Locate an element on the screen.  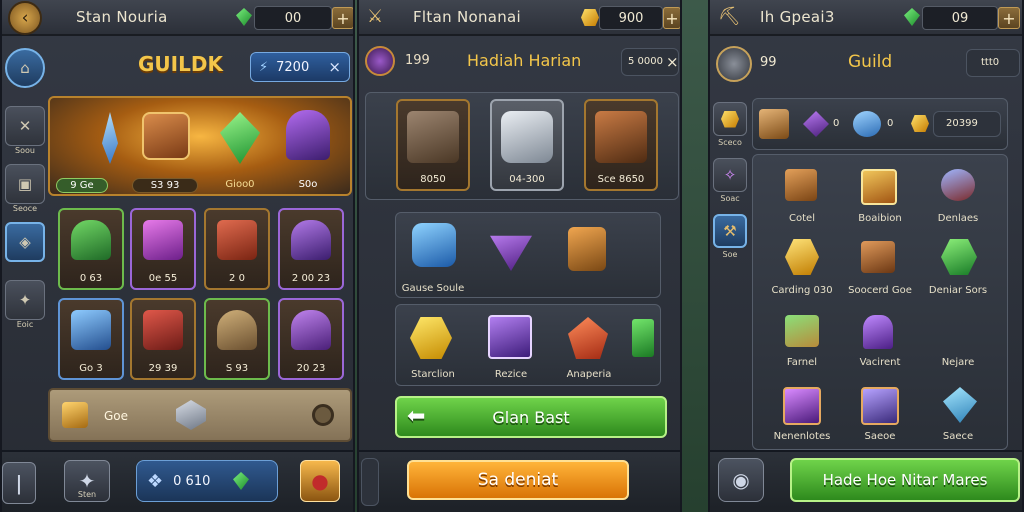
footer-bar: Sa deniat is located at coordinates (519, 481).